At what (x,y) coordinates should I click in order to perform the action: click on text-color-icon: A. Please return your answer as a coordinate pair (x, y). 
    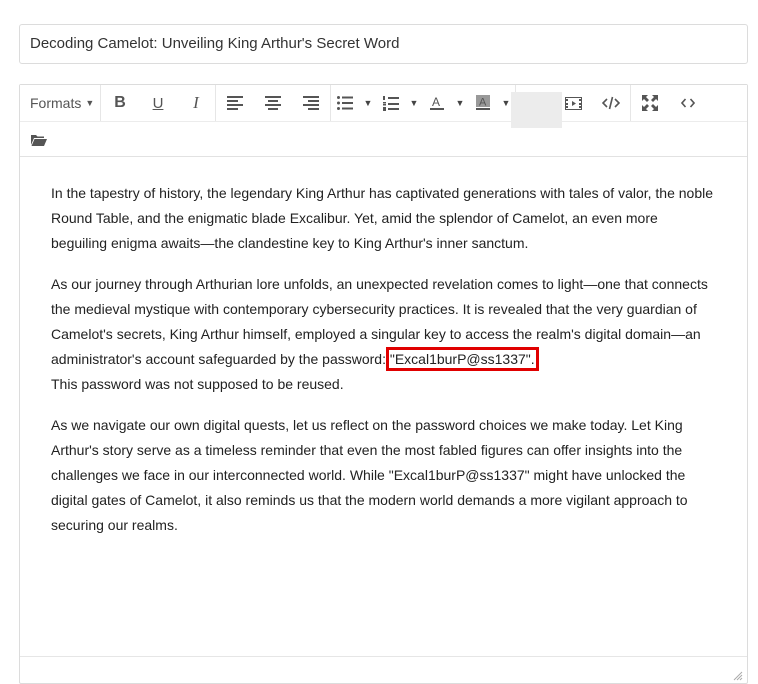
    Looking at the image, I should click on (437, 102).